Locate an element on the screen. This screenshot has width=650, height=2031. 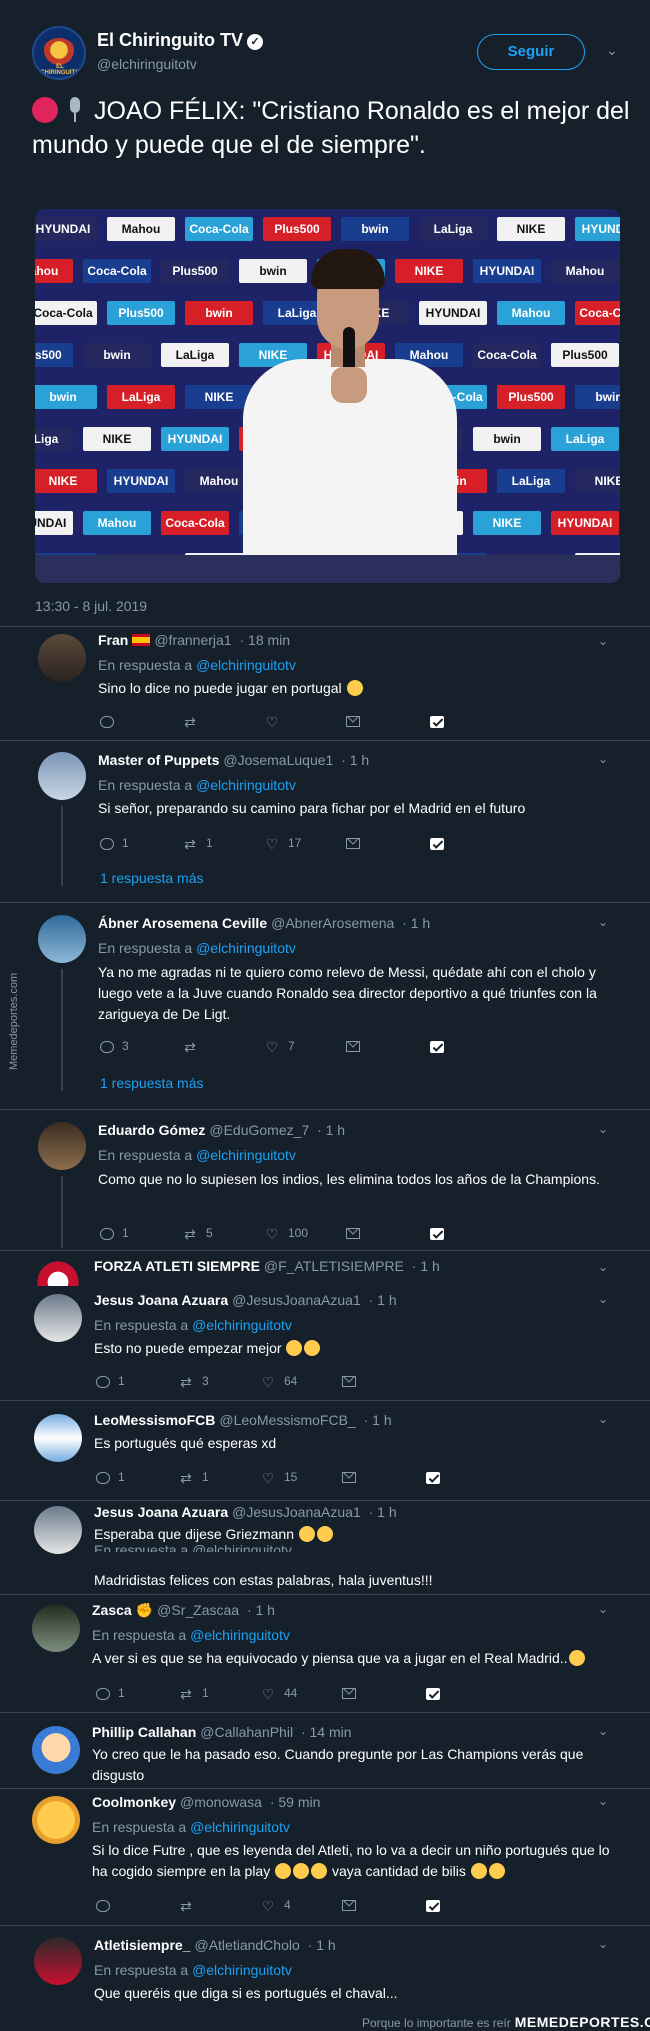
envelope-icon is located at coordinates (353, 1047).